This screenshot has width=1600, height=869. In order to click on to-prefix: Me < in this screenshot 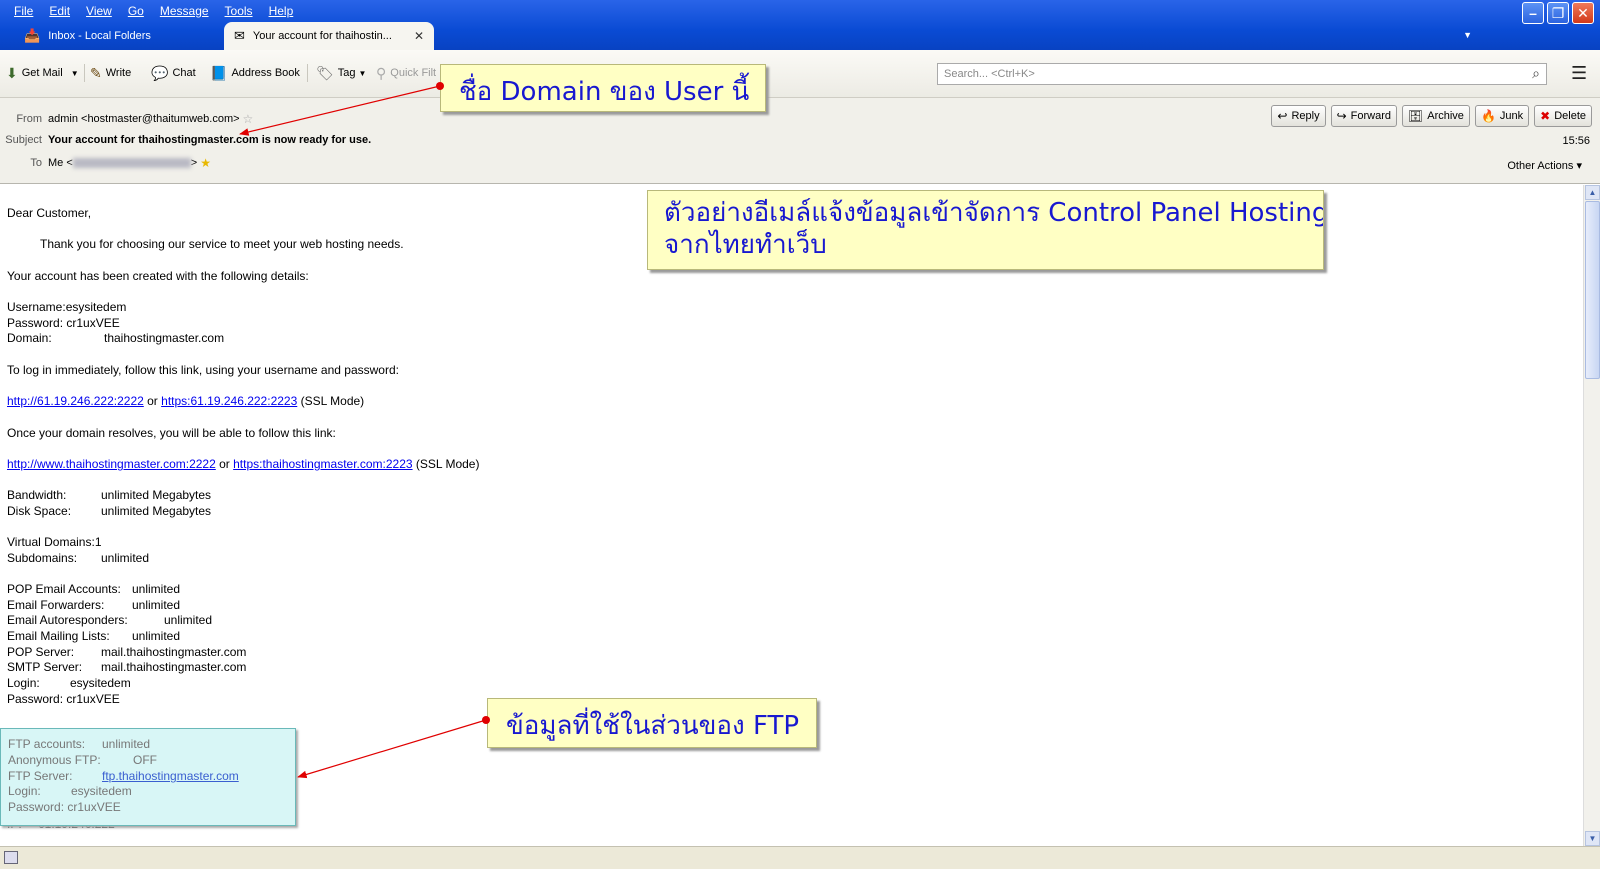, I will do `click(60, 163)`.